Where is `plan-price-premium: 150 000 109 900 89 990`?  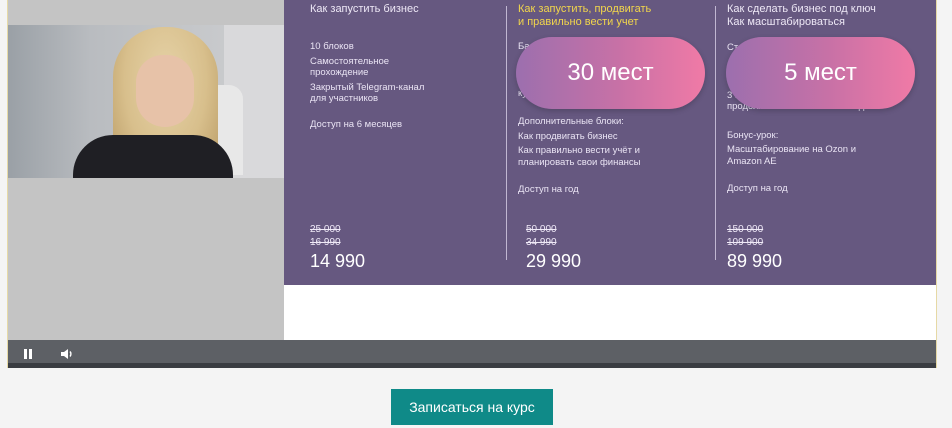
plan-price-premium: 150 000 109 900 89 990 is located at coordinates (754, 247).